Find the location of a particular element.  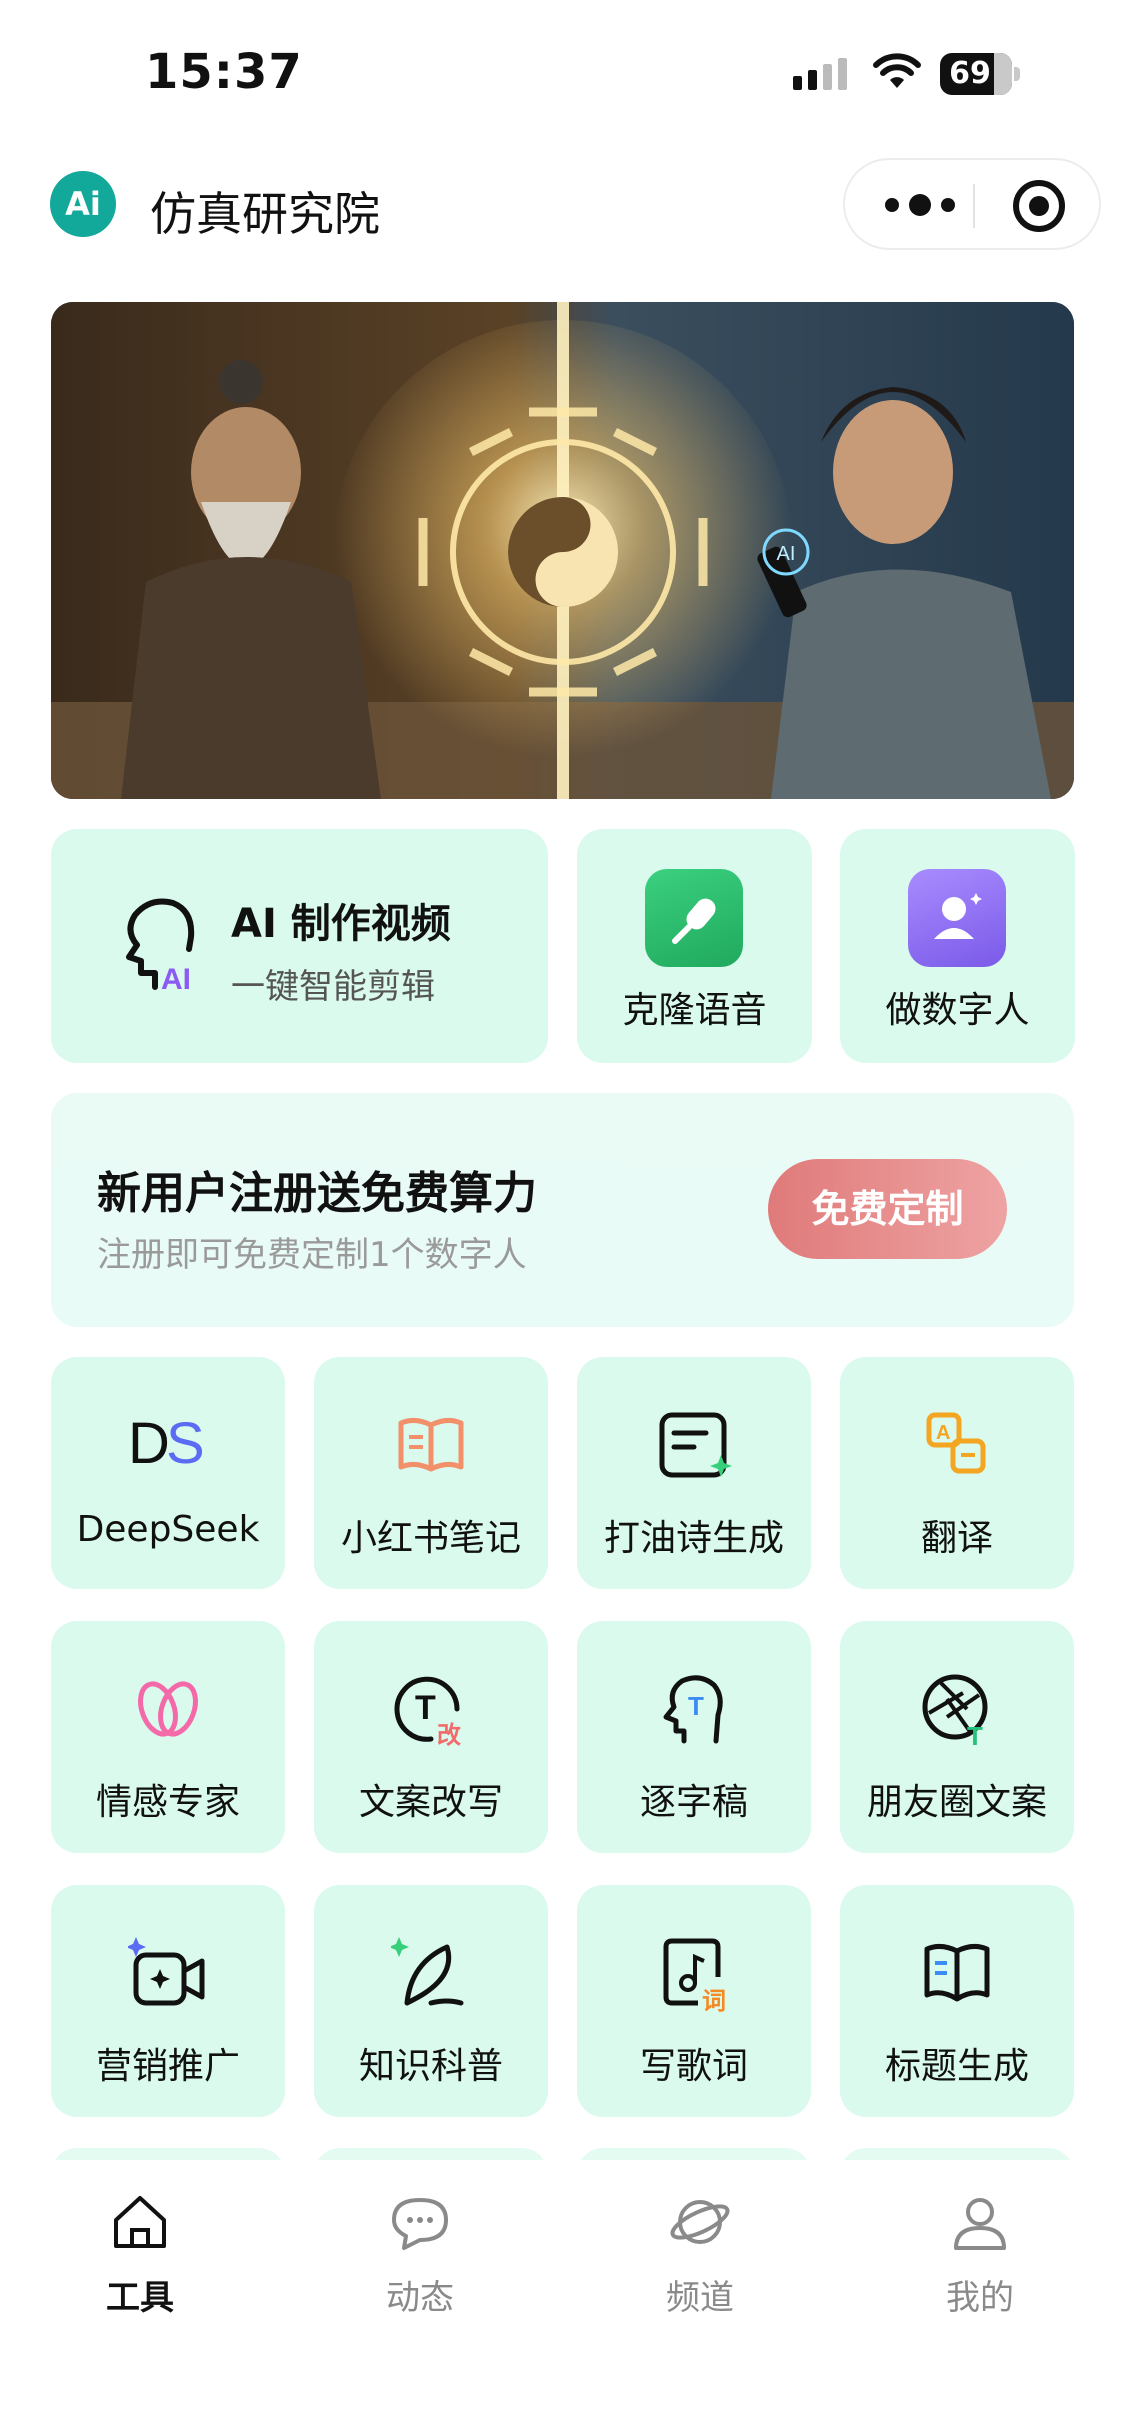

svg-text: A is located at coordinates (943, 1433).